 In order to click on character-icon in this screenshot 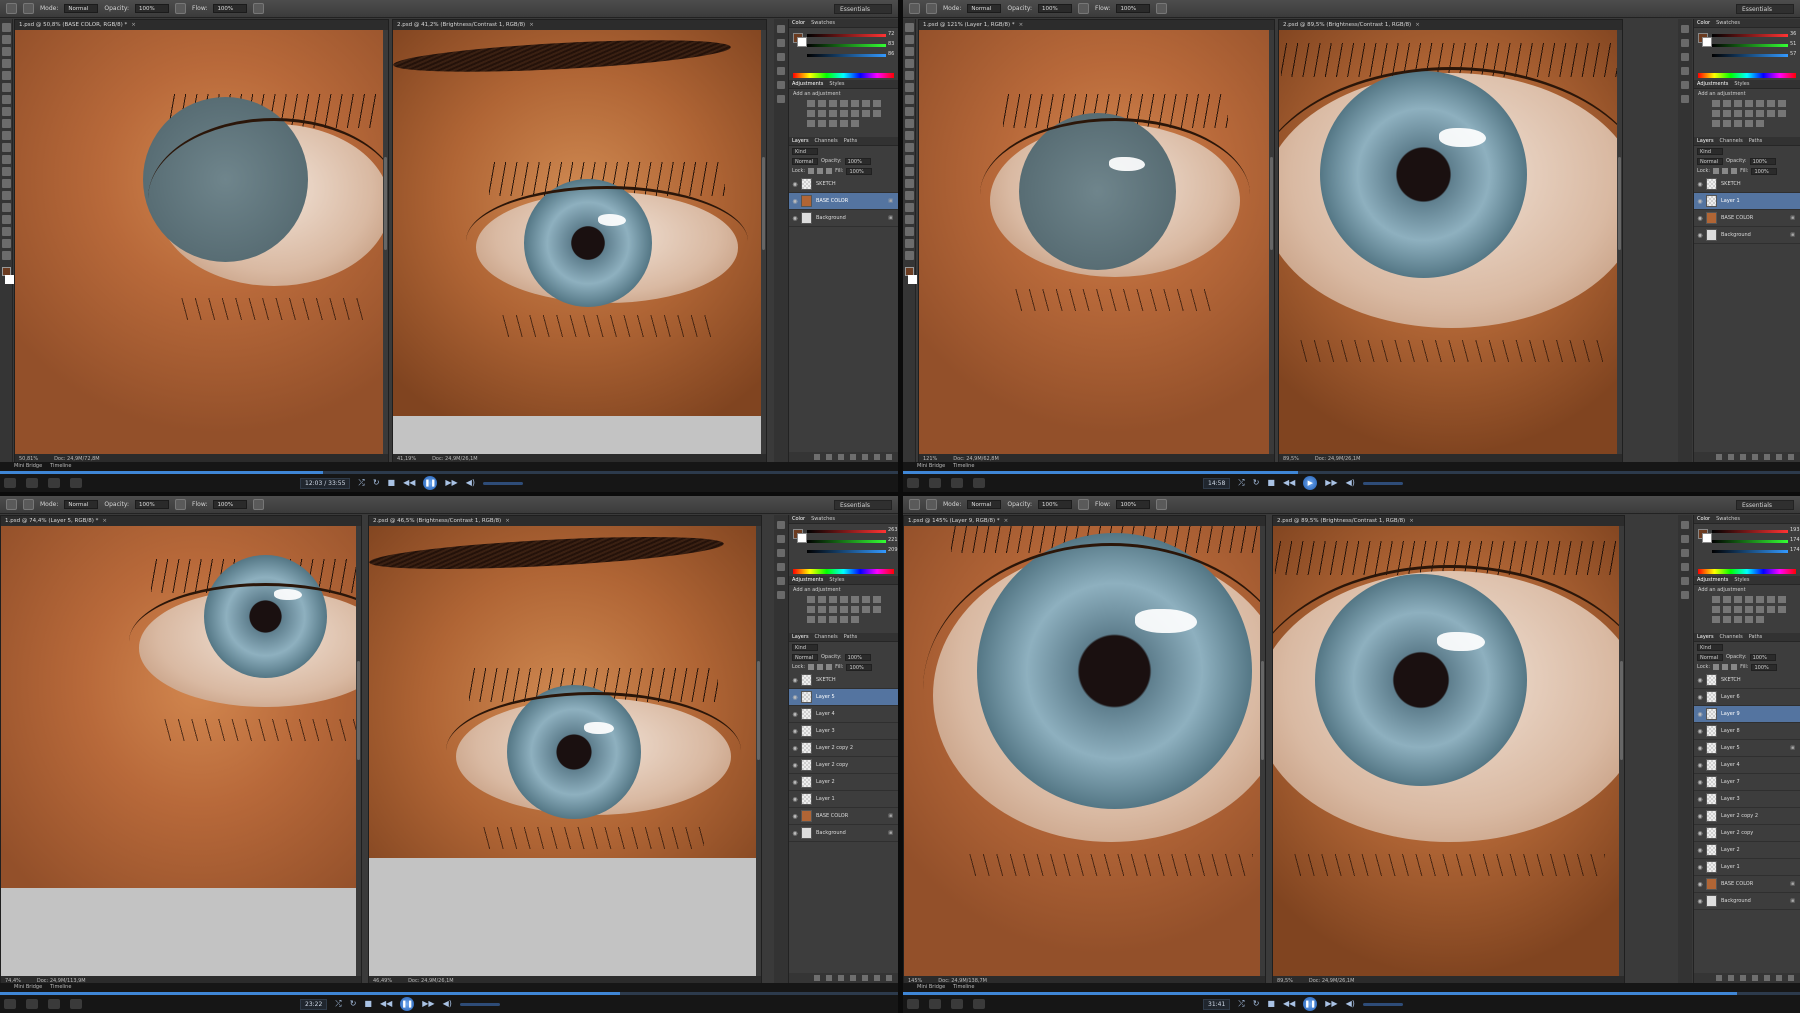, I will do `click(781, 57)`.